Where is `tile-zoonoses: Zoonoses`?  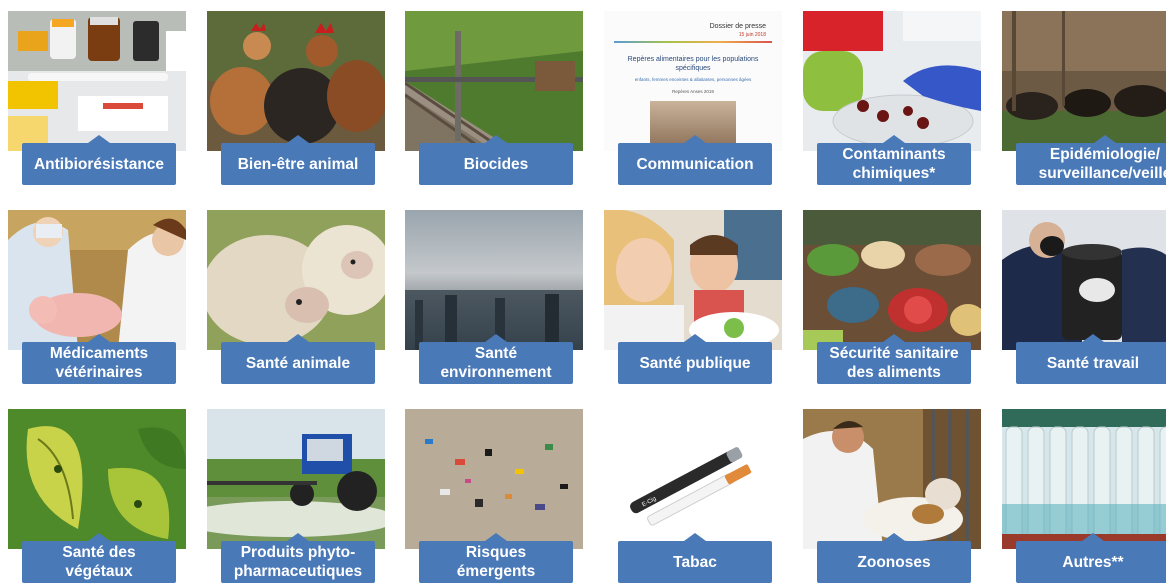 tile-zoonoses: Zoonoses is located at coordinates (892, 498).